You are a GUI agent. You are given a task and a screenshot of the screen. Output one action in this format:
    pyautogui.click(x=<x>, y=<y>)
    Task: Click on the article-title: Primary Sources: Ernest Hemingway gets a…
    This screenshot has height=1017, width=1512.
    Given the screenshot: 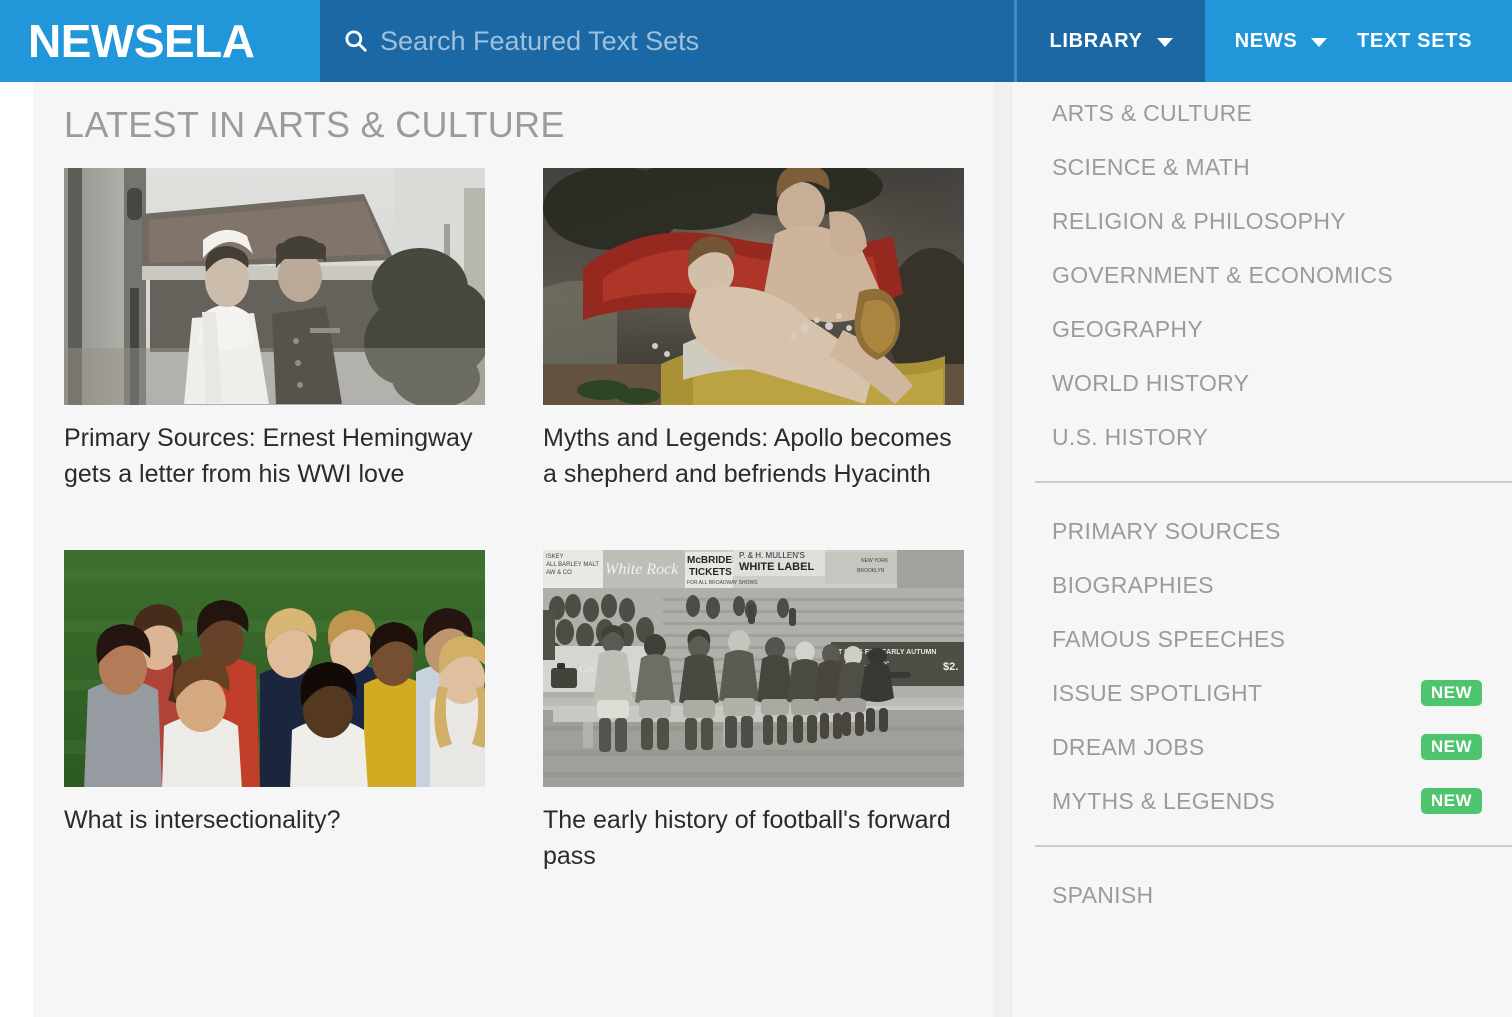 What is the action you would take?
    pyautogui.click(x=269, y=456)
    